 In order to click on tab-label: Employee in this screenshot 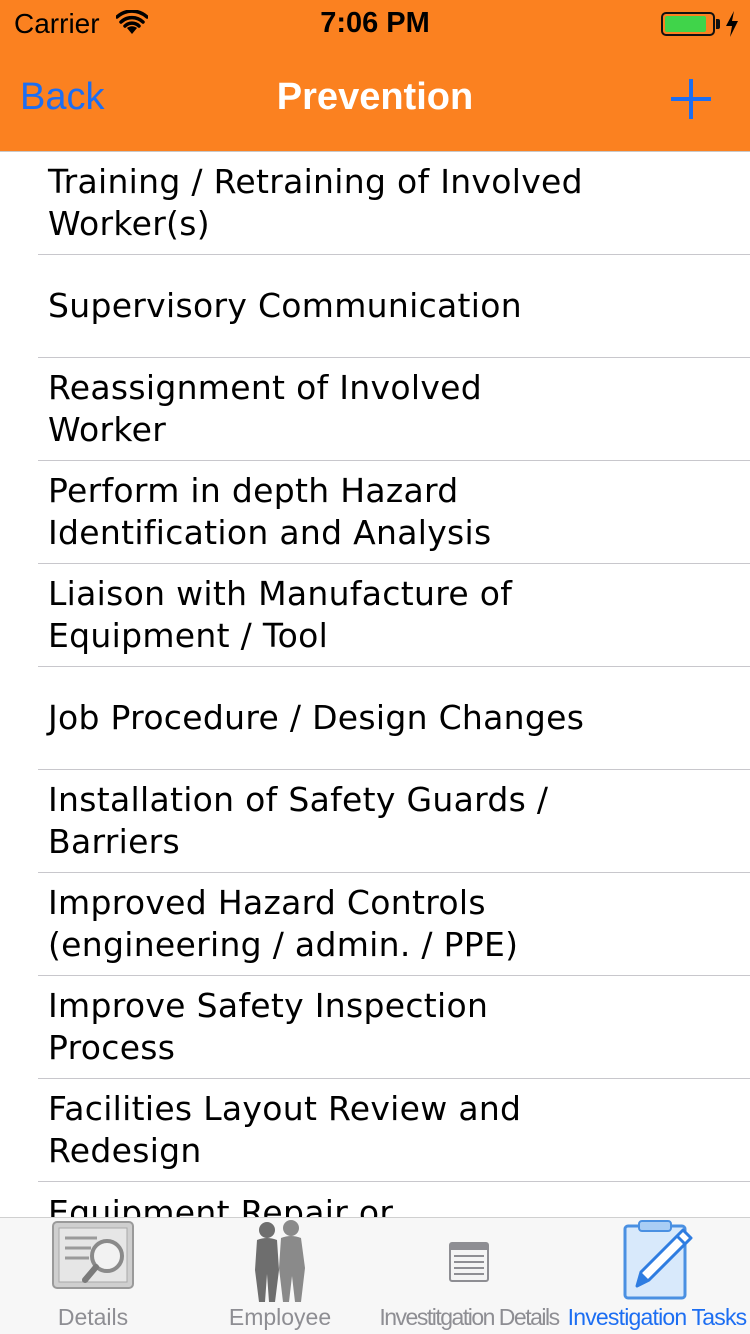, I will do `click(280, 1317)`.